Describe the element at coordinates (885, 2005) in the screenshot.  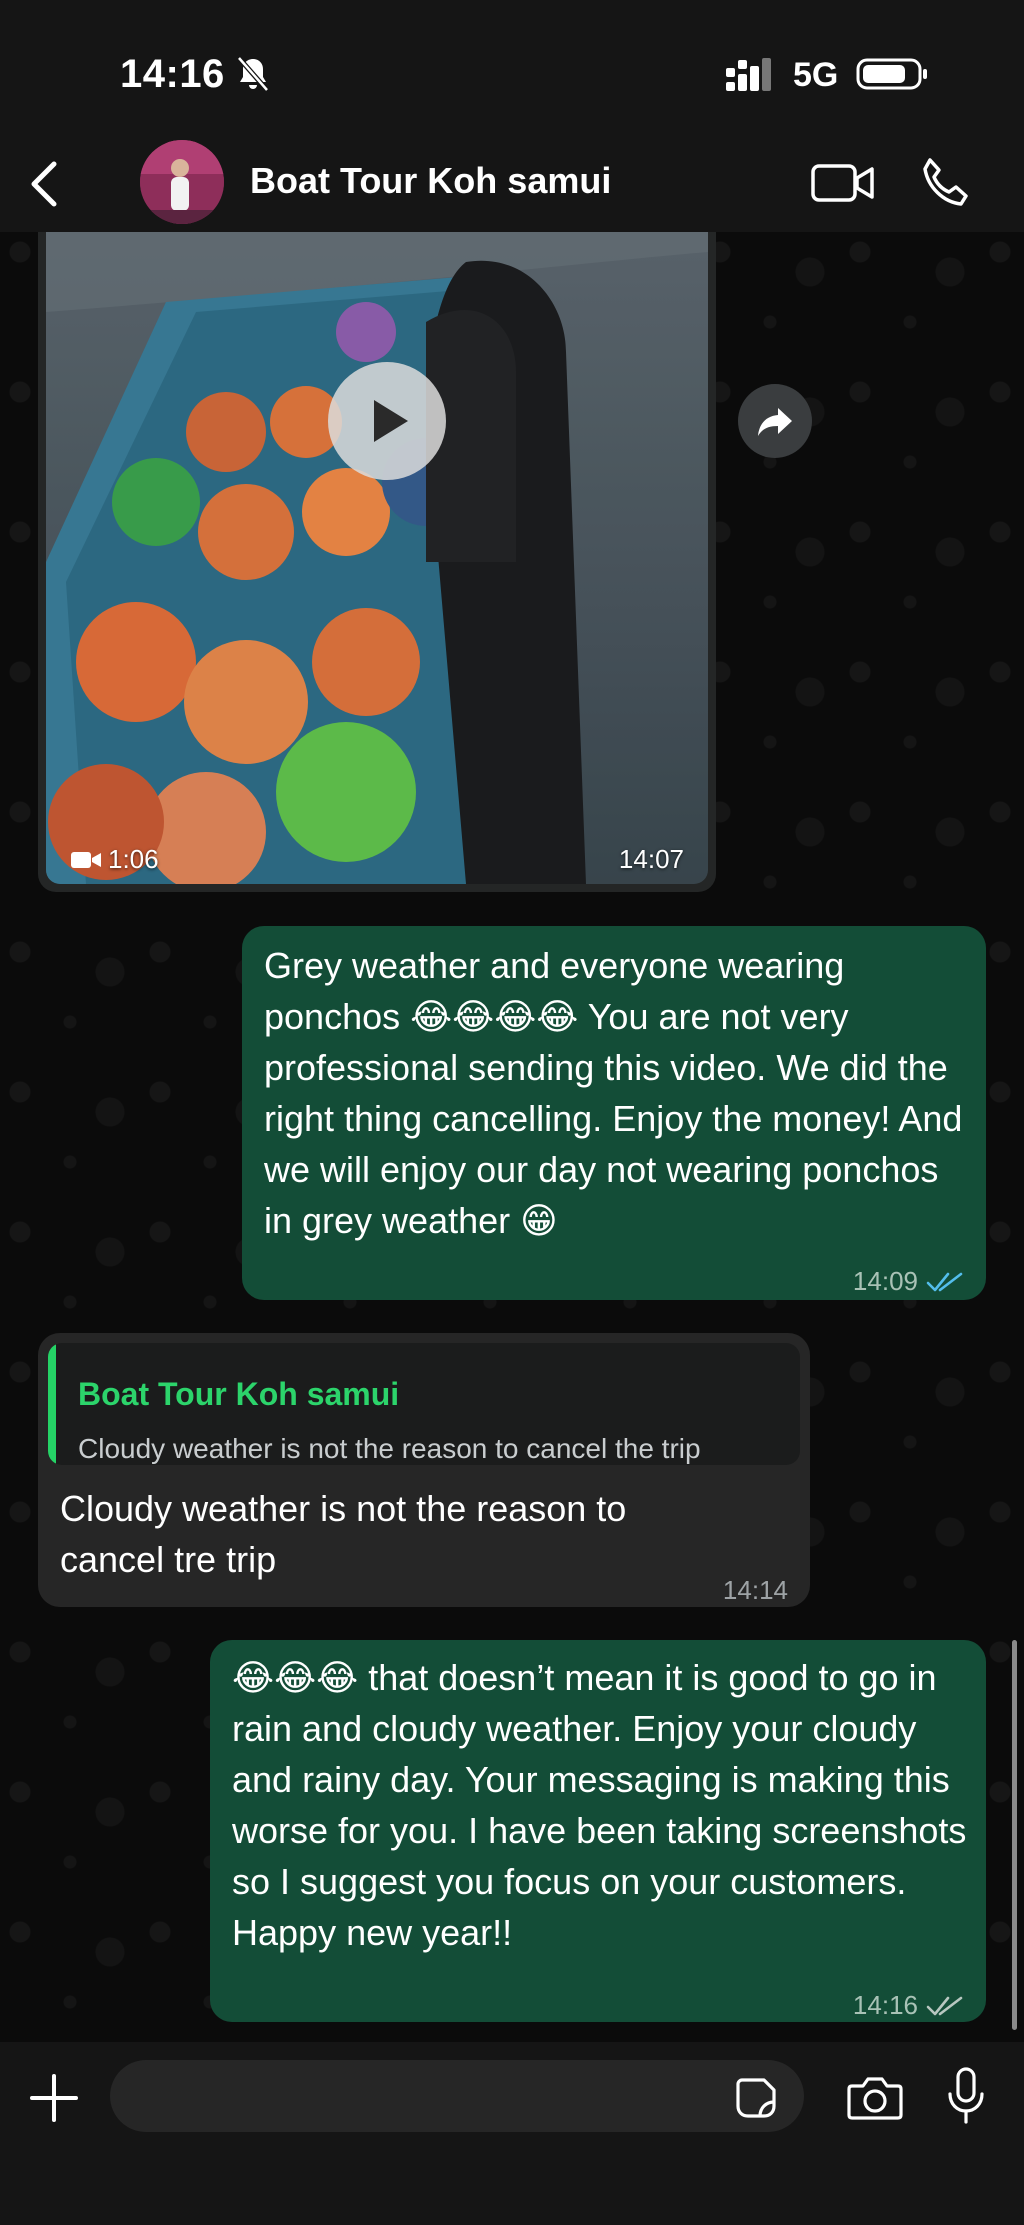
I see `message-time: 14:16` at that location.